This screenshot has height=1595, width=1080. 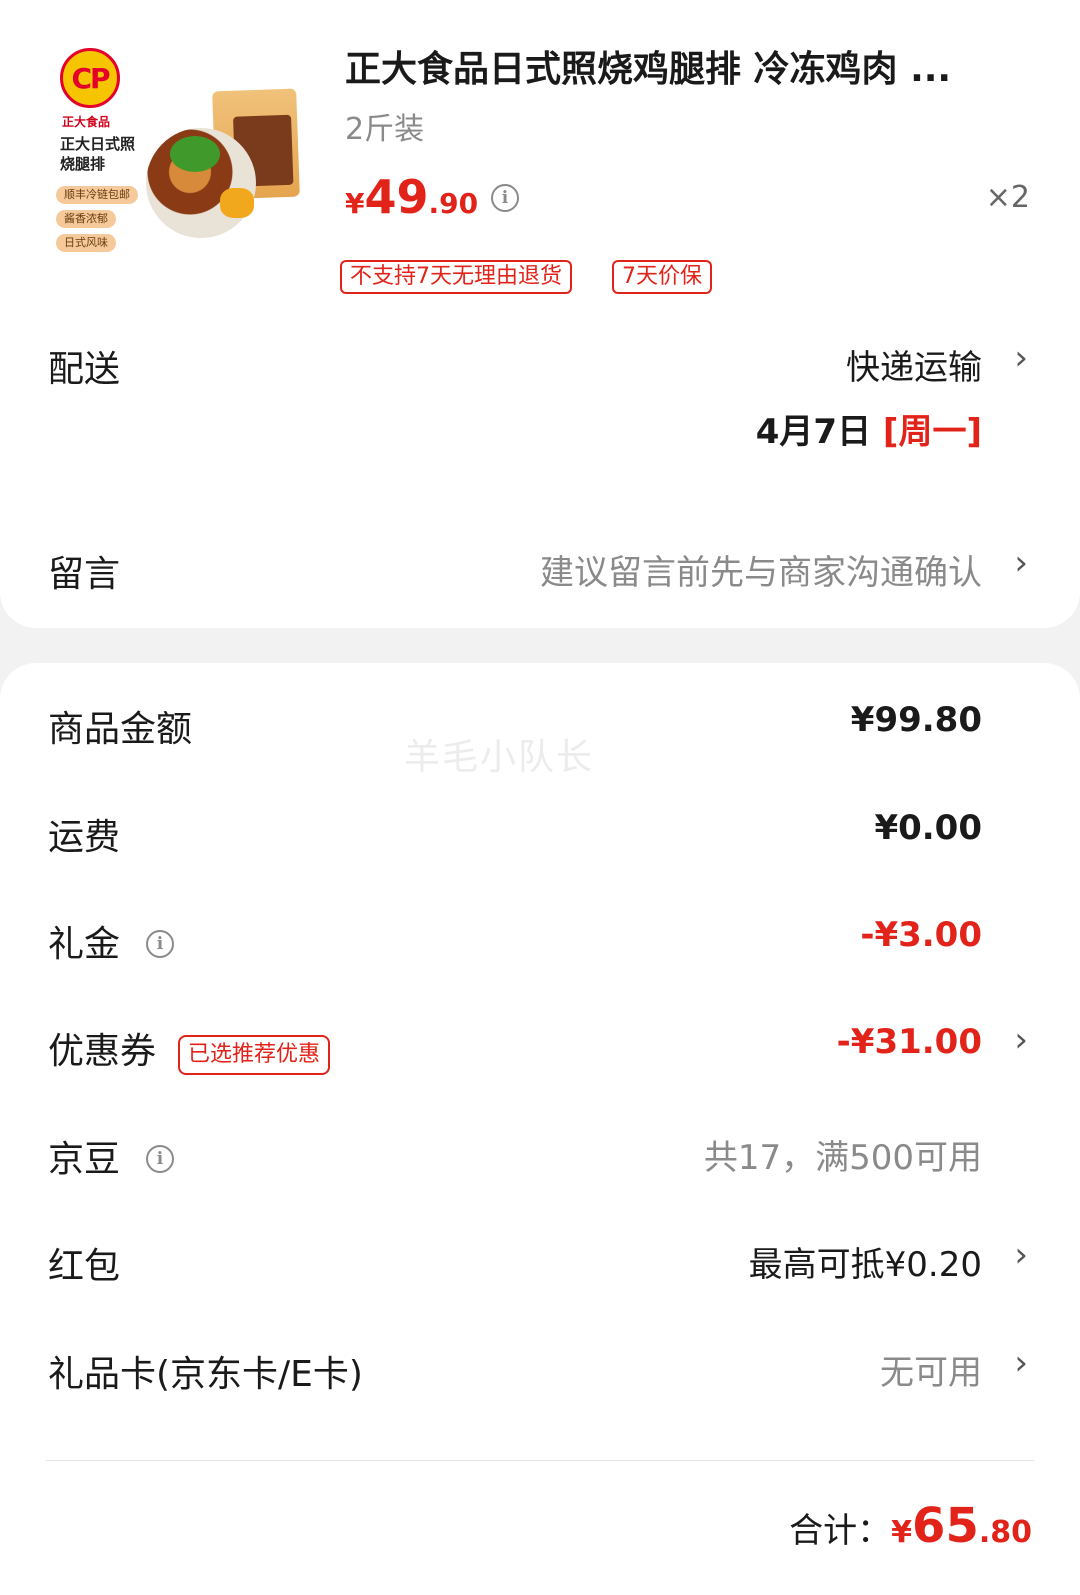 What do you see at coordinates (1005, 1532) in the screenshot?
I see `total-decimal: .80` at bounding box center [1005, 1532].